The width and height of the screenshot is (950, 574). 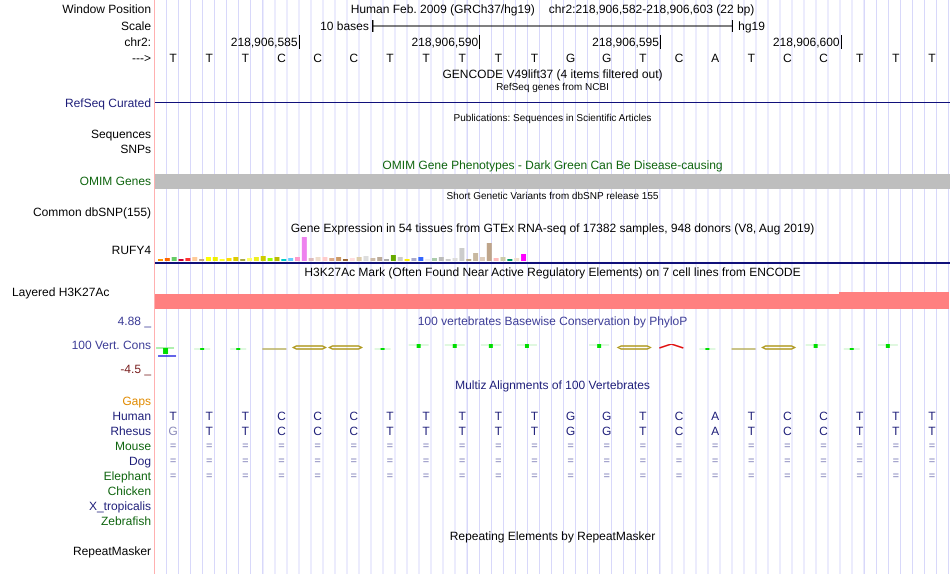 What do you see at coordinates (132, 445) in the screenshot?
I see `species-label: Mouse` at bounding box center [132, 445].